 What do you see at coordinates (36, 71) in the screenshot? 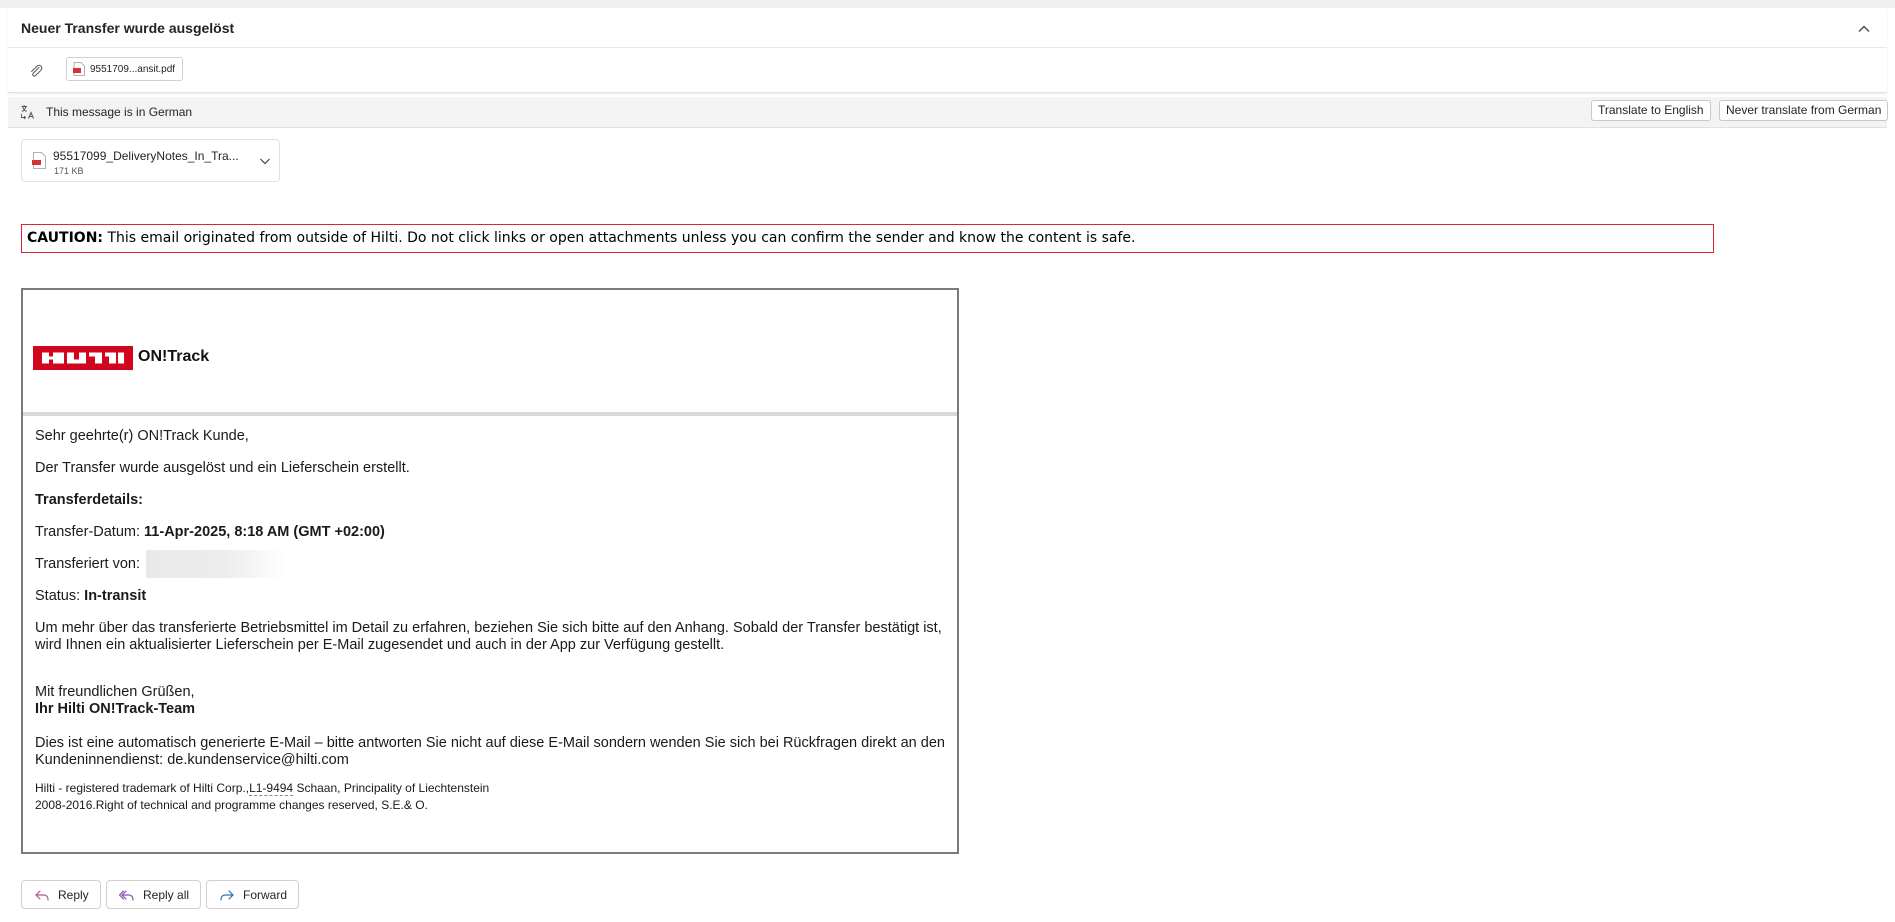
I see `paperclip-icon` at bounding box center [36, 71].